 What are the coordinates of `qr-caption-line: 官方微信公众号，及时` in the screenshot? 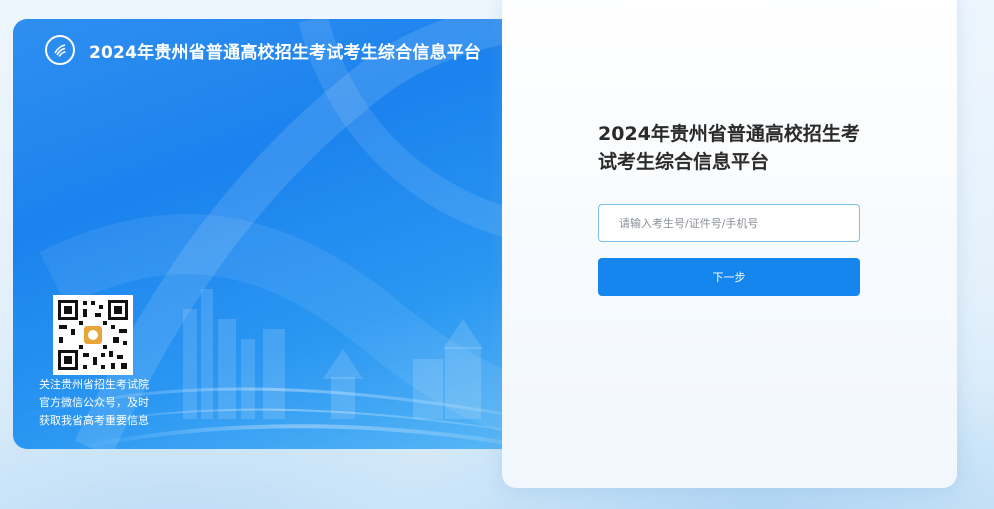 It's located at (94, 402).